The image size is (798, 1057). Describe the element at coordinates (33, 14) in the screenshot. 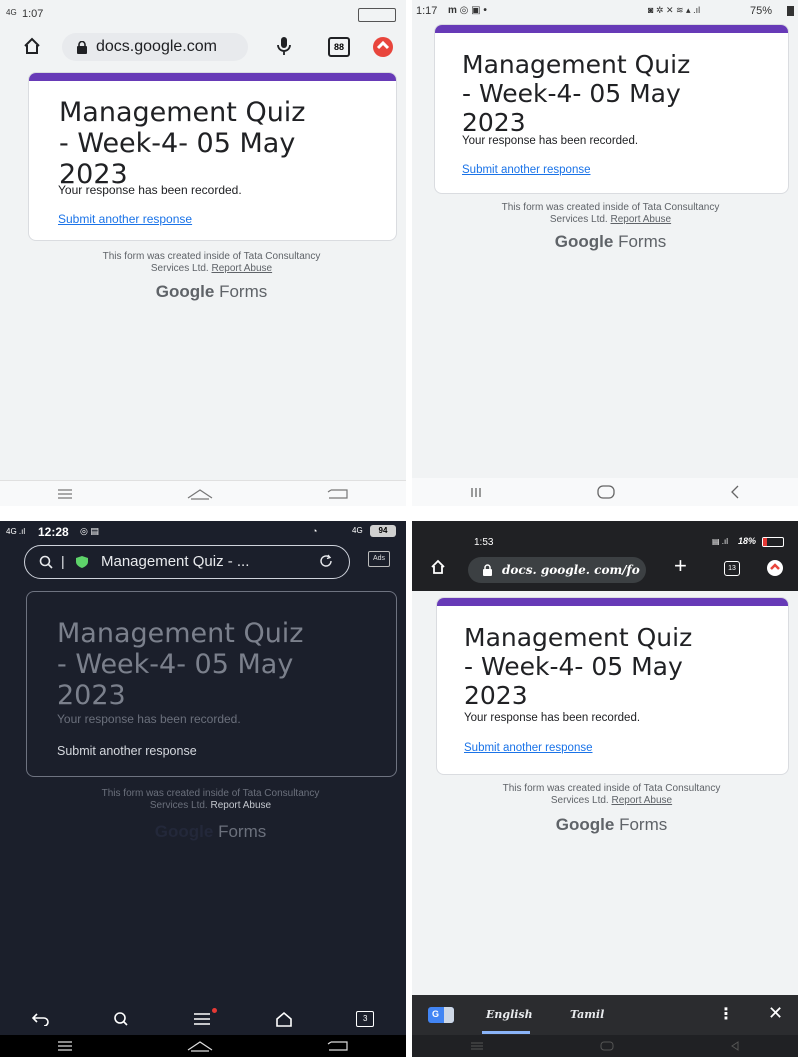

I see `status-time: 1:07` at that location.